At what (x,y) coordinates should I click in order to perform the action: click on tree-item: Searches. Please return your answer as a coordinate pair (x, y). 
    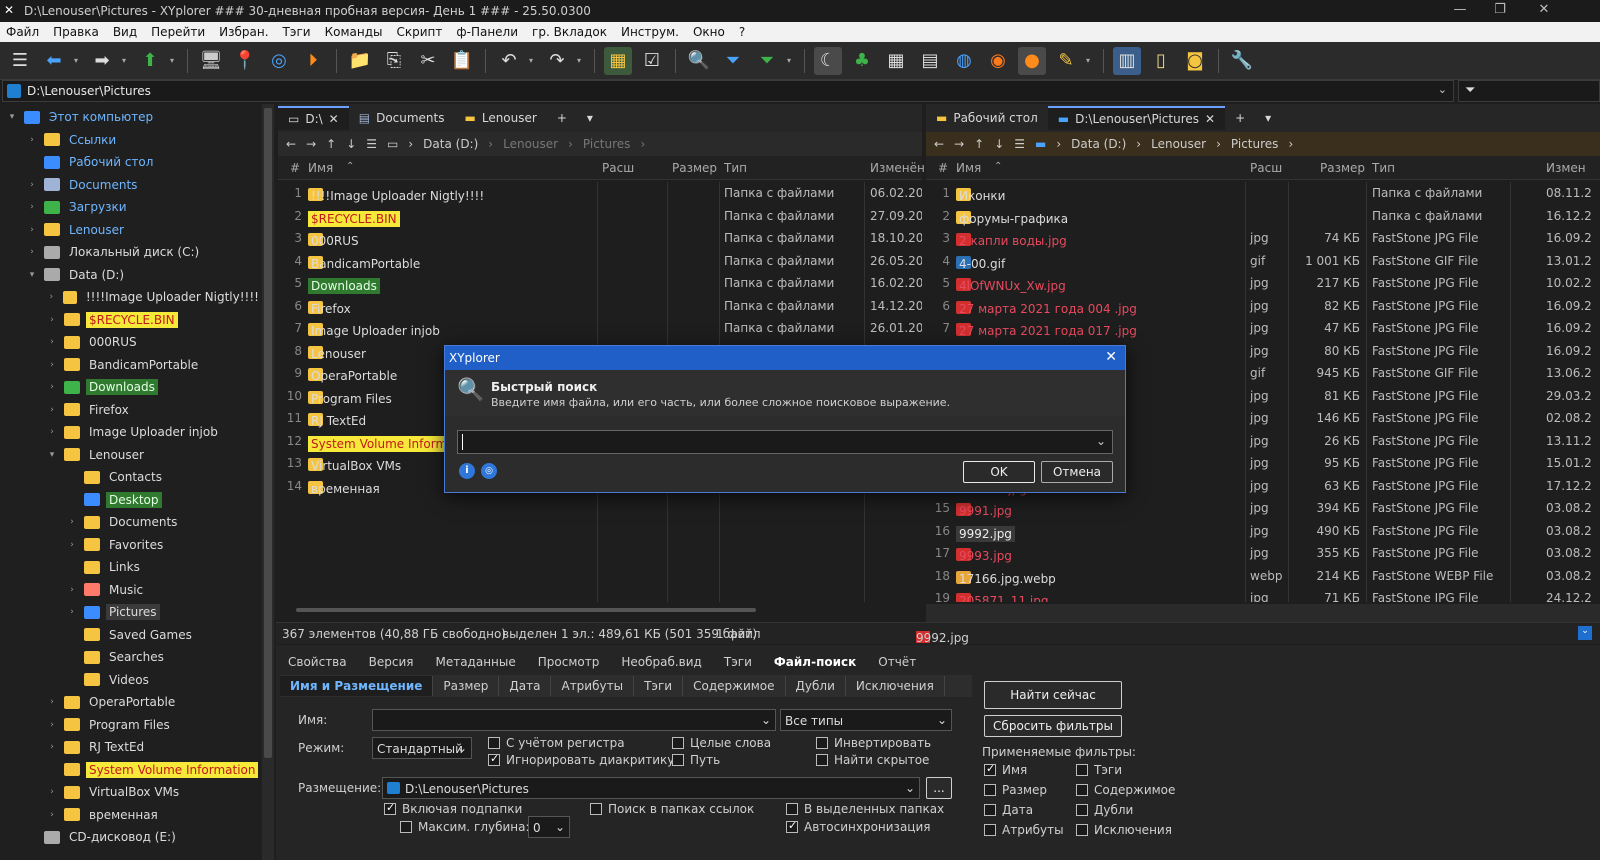
    Looking at the image, I should click on (131, 657).